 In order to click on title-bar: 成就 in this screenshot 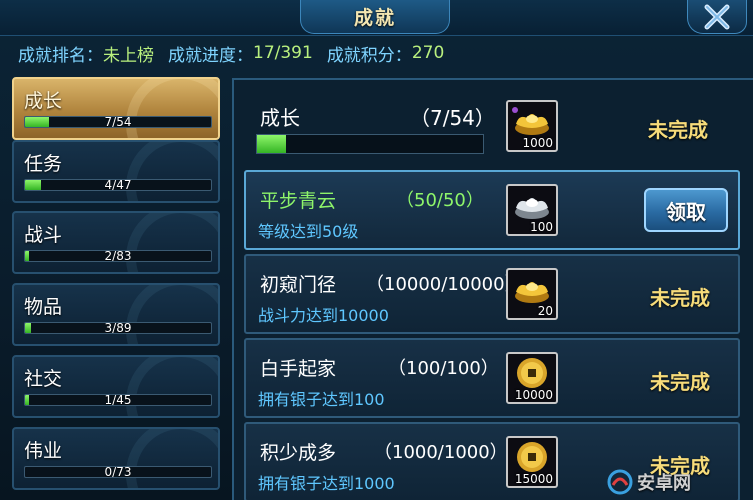, I will do `click(376, 18)`.